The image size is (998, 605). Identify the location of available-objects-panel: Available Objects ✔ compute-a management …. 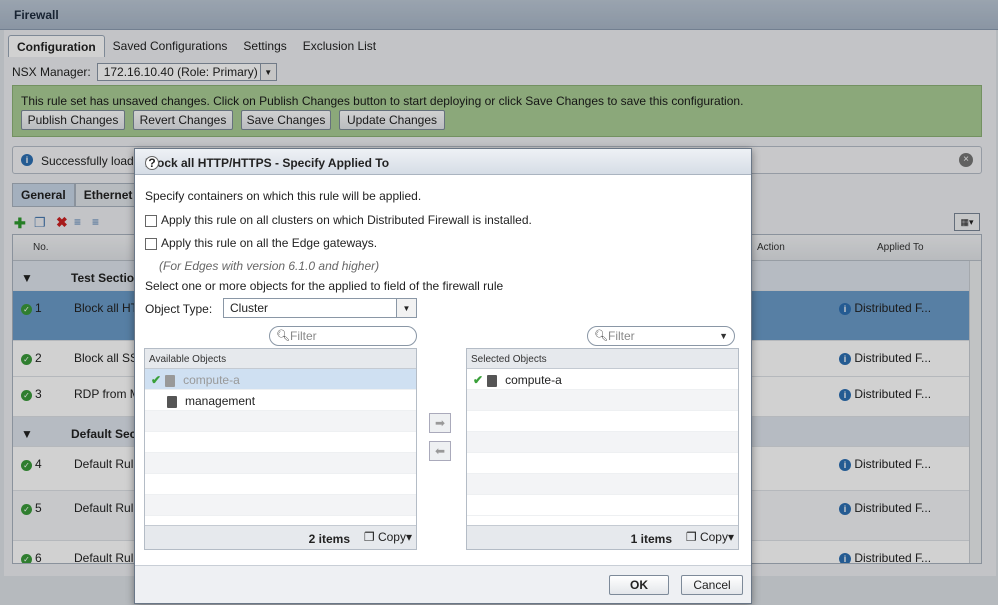
(280, 449).